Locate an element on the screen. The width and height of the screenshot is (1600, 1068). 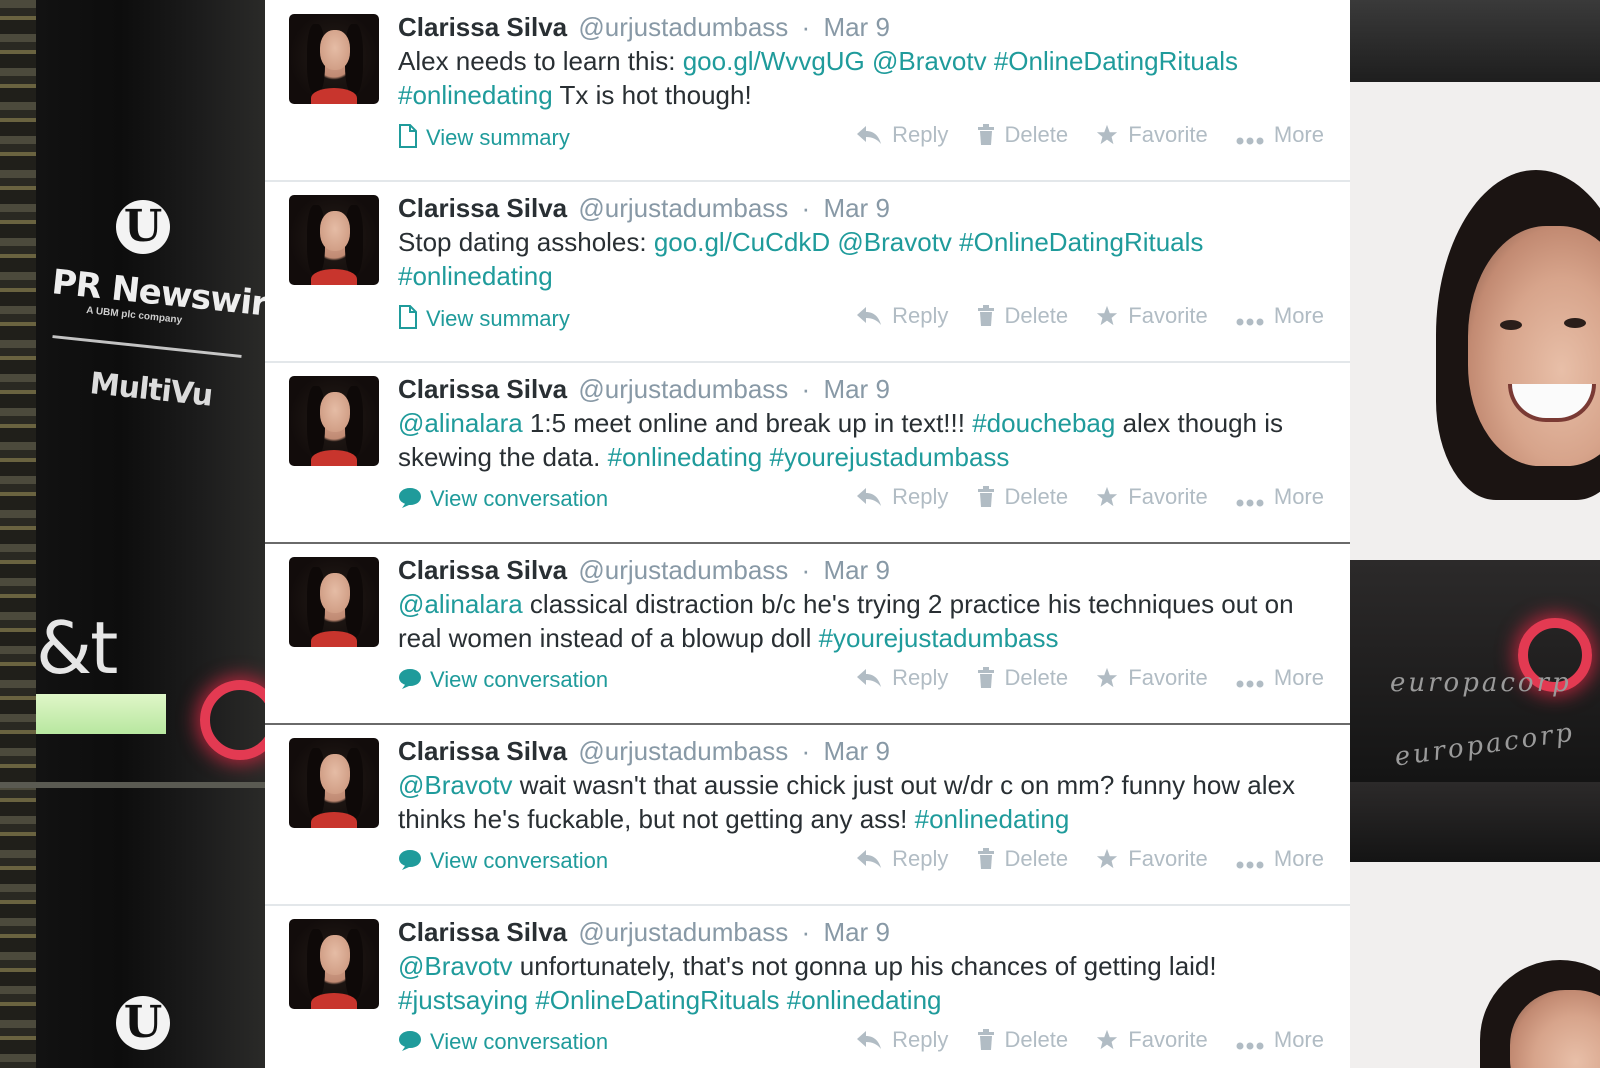
tweet-header: Clarissa Silva @urjustadumbass · Mar 9 is located at coordinates (868, 932).